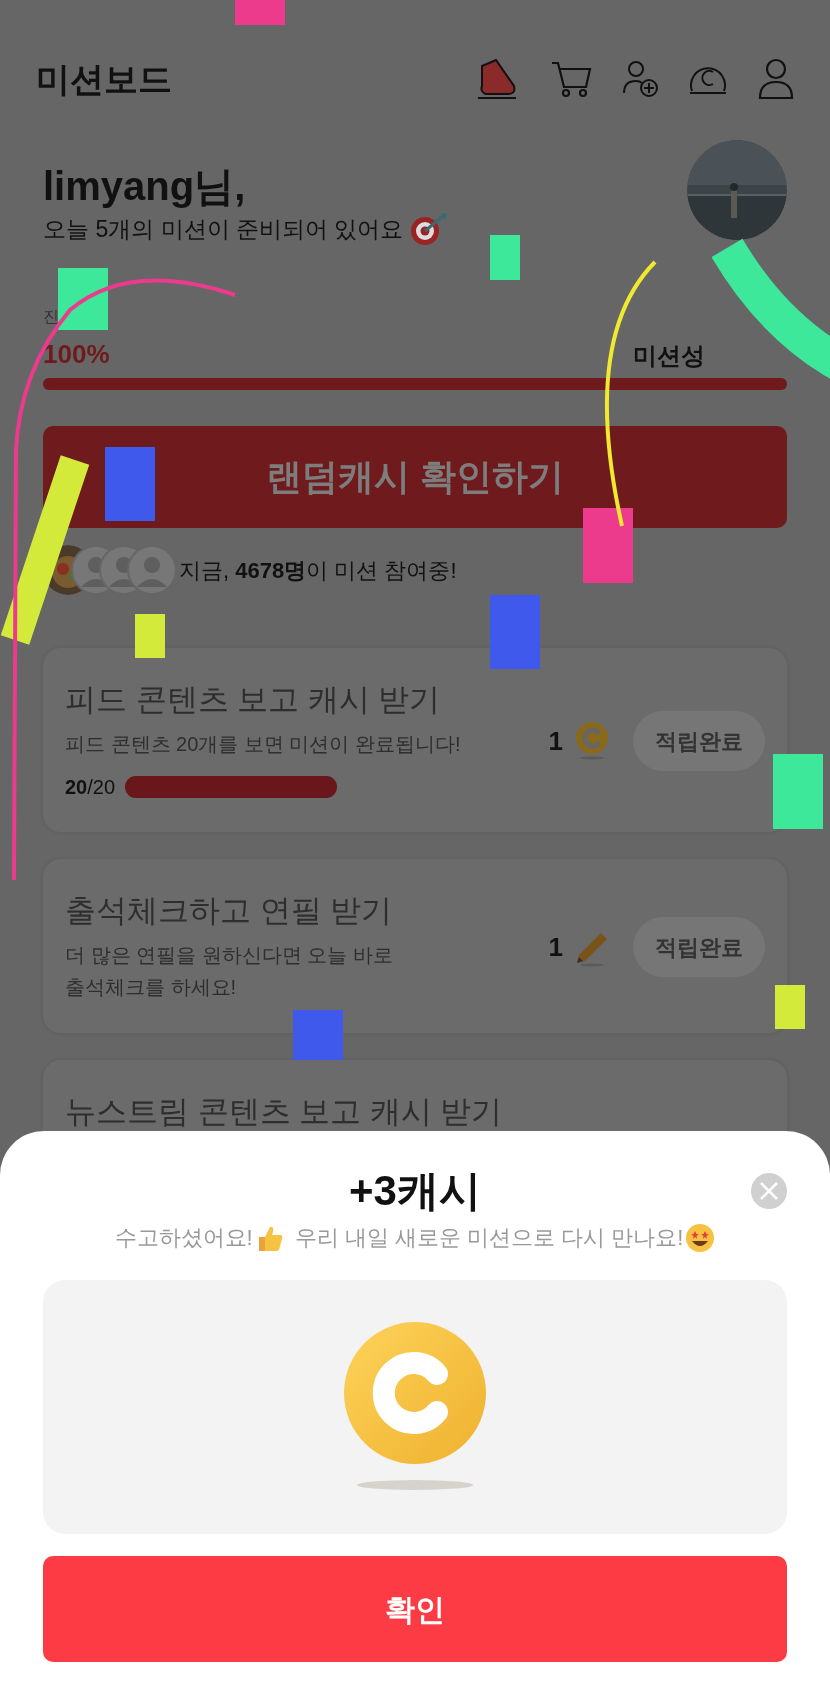 Image resolution: width=830 pixels, height=1693 pixels. Describe the element at coordinates (640, 79) in the screenshot. I see `add-user-icon` at that location.